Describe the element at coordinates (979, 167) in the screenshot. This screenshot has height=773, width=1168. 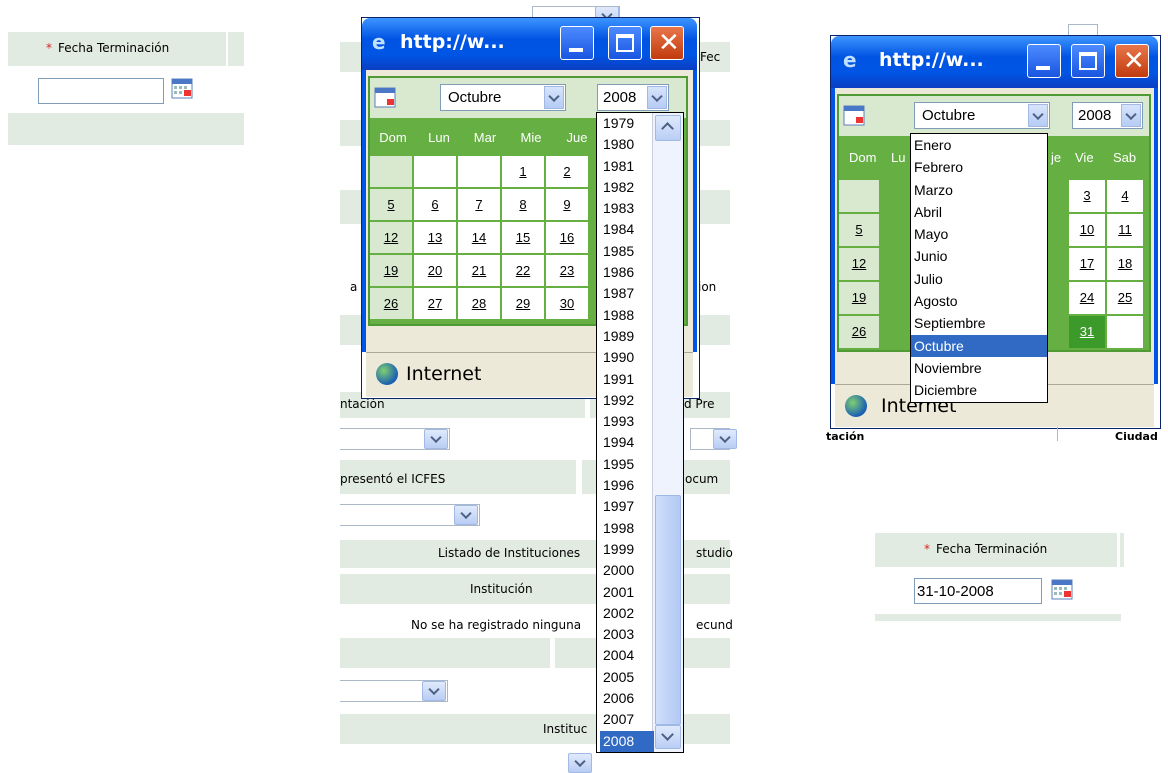
I see `month-option: Febrero` at that location.